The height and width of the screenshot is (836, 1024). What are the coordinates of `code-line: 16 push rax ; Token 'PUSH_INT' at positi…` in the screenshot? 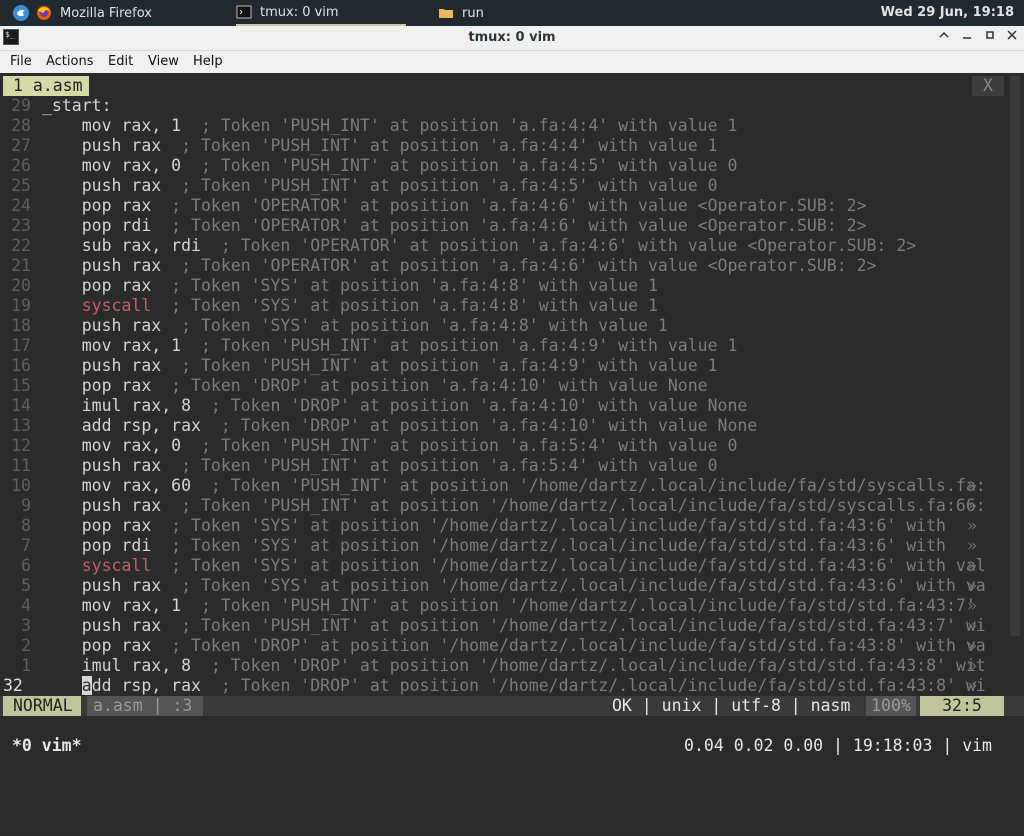 It's located at (500, 366).